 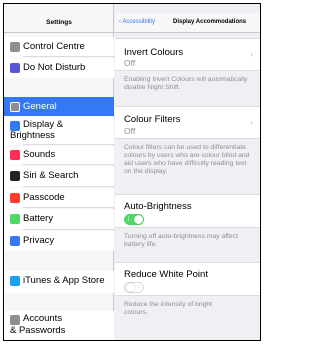 I want to click on row-title: Reduce White Point, so click(x=166, y=274).